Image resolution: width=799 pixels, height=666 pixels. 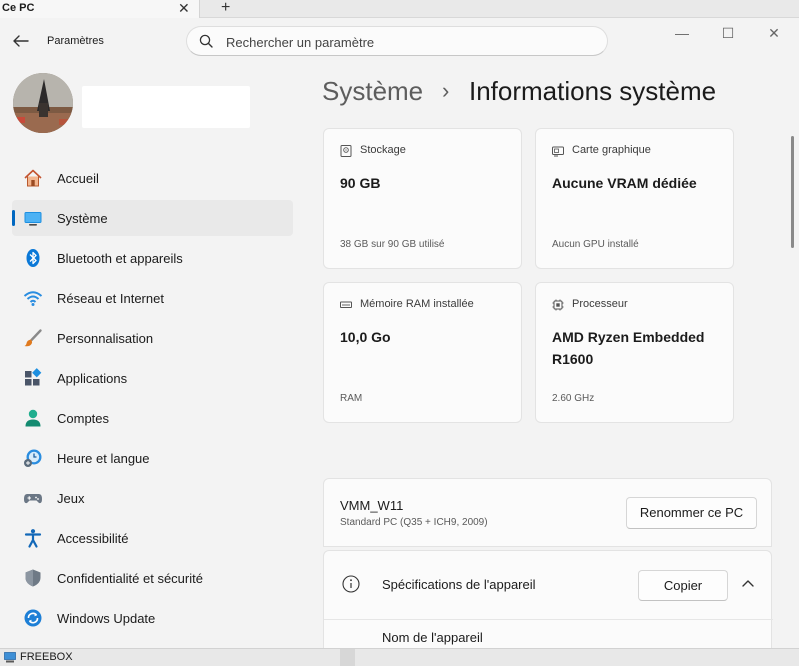 What do you see at coordinates (372, 91) in the screenshot?
I see `breadcrumb-parent: Système` at bounding box center [372, 91].